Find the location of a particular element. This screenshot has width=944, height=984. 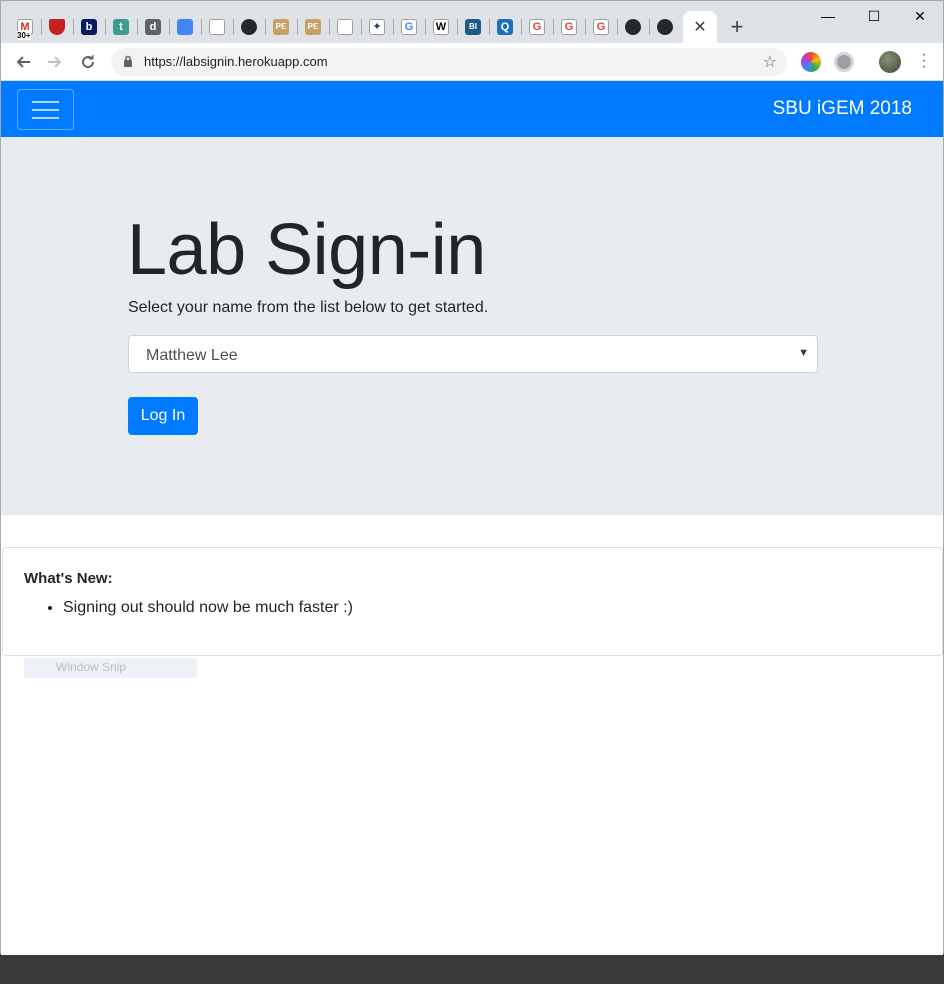

google-icon-3: G is located at coordinates (569, 27).